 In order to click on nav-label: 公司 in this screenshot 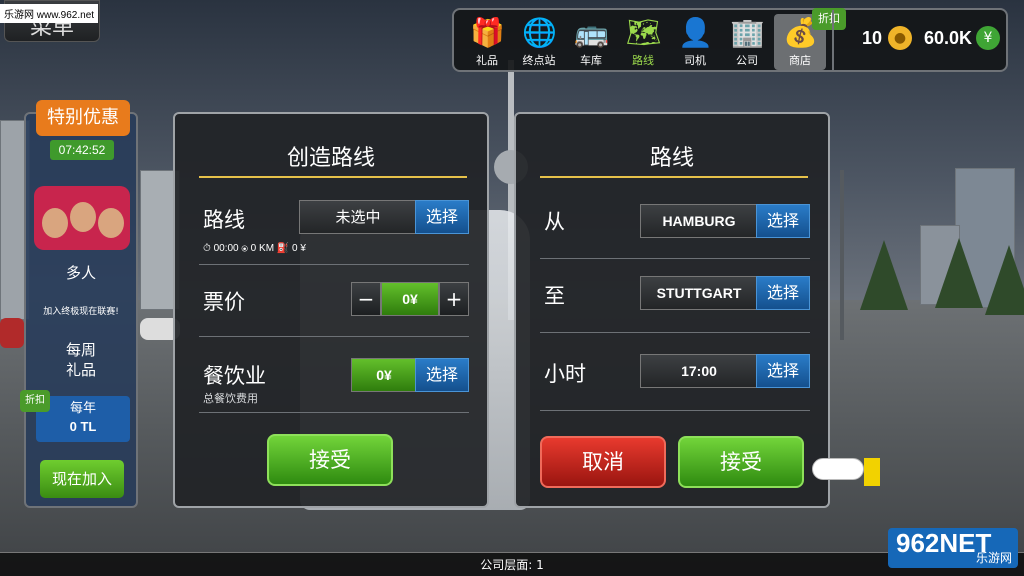, I will do `click(747, 60)`.